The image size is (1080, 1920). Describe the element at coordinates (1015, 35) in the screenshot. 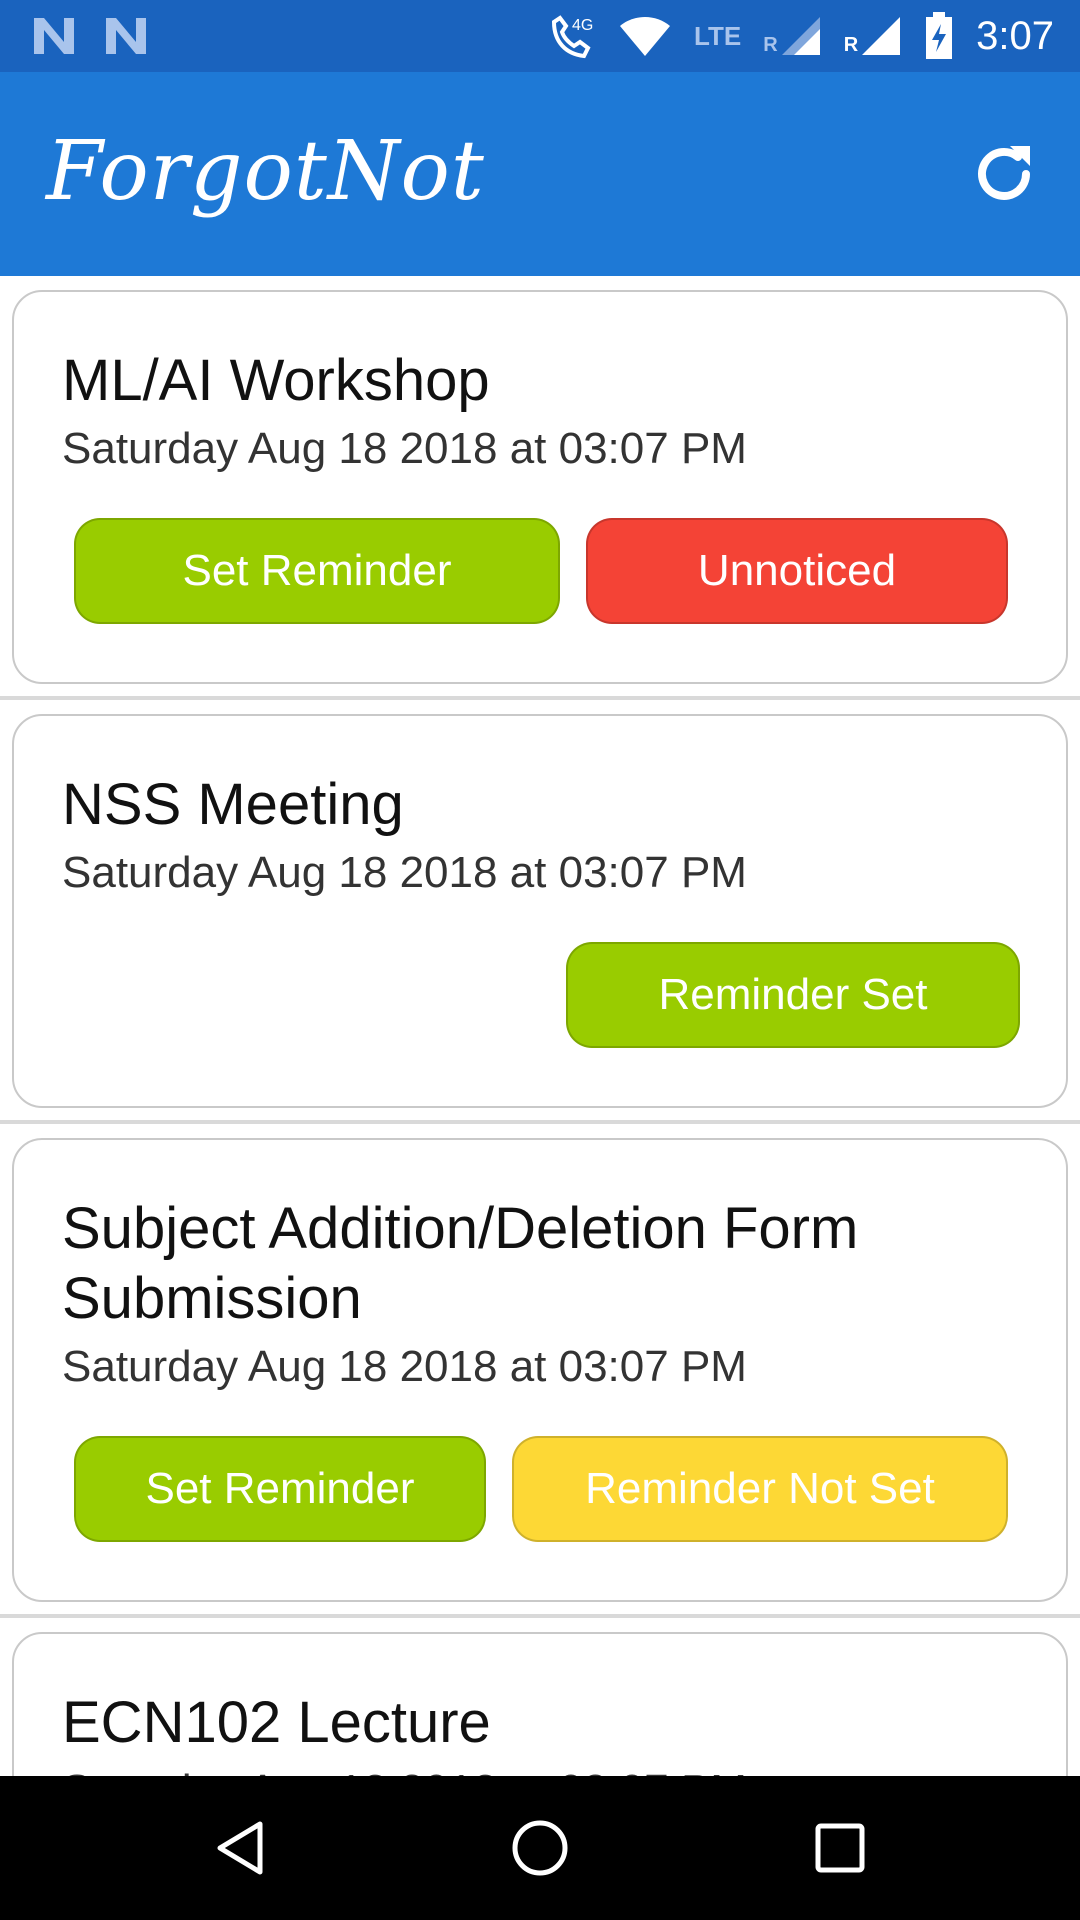

I see `status-time: 3:07` at that location.